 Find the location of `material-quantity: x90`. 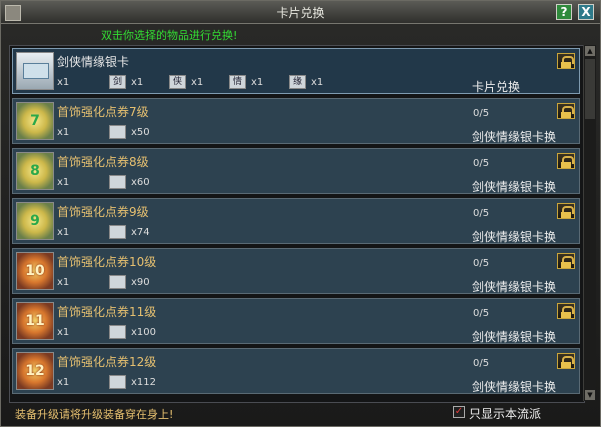

material-quantity: x90 is located at coordinates (140, 282).